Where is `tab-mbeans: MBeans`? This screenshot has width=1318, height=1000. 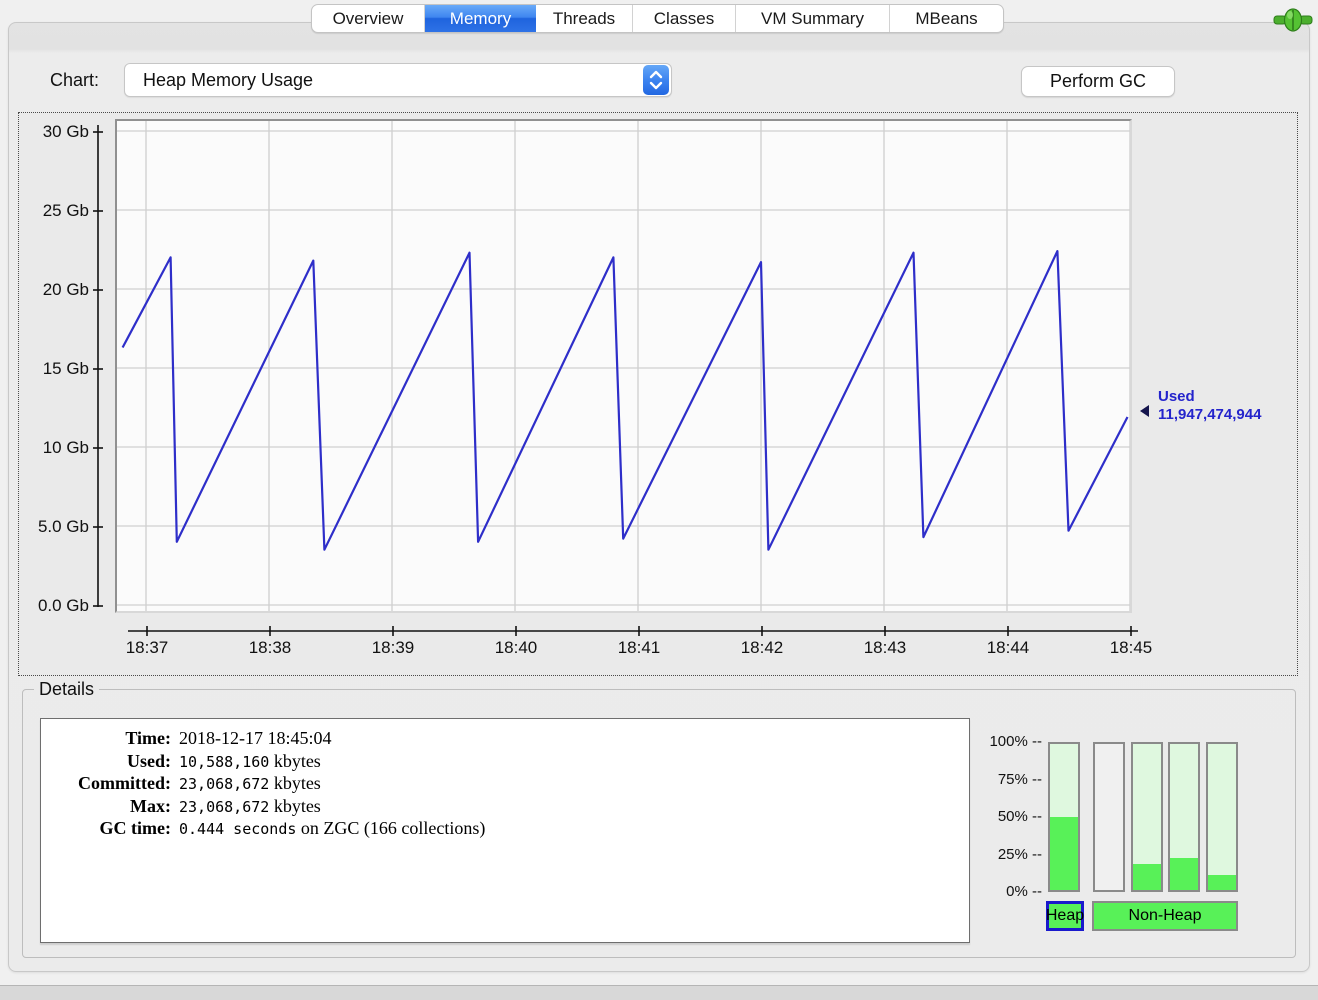
tab-mbeans: MBeans is located at coordinates (946, 18).